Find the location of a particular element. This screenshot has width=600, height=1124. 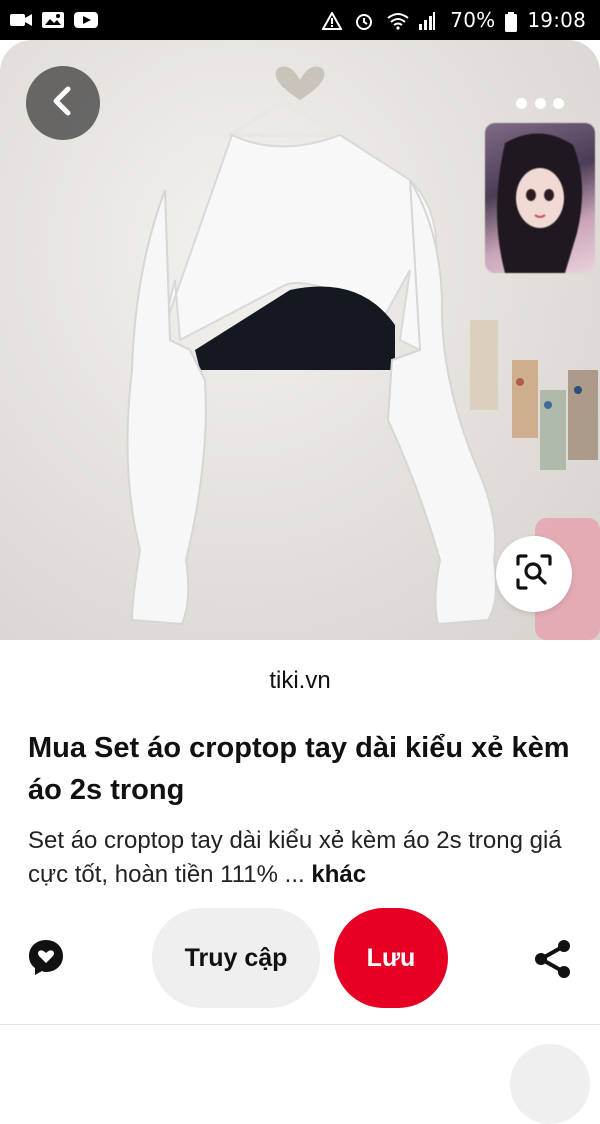

visit-button: Truy cập is located at coordinates (236, 958).